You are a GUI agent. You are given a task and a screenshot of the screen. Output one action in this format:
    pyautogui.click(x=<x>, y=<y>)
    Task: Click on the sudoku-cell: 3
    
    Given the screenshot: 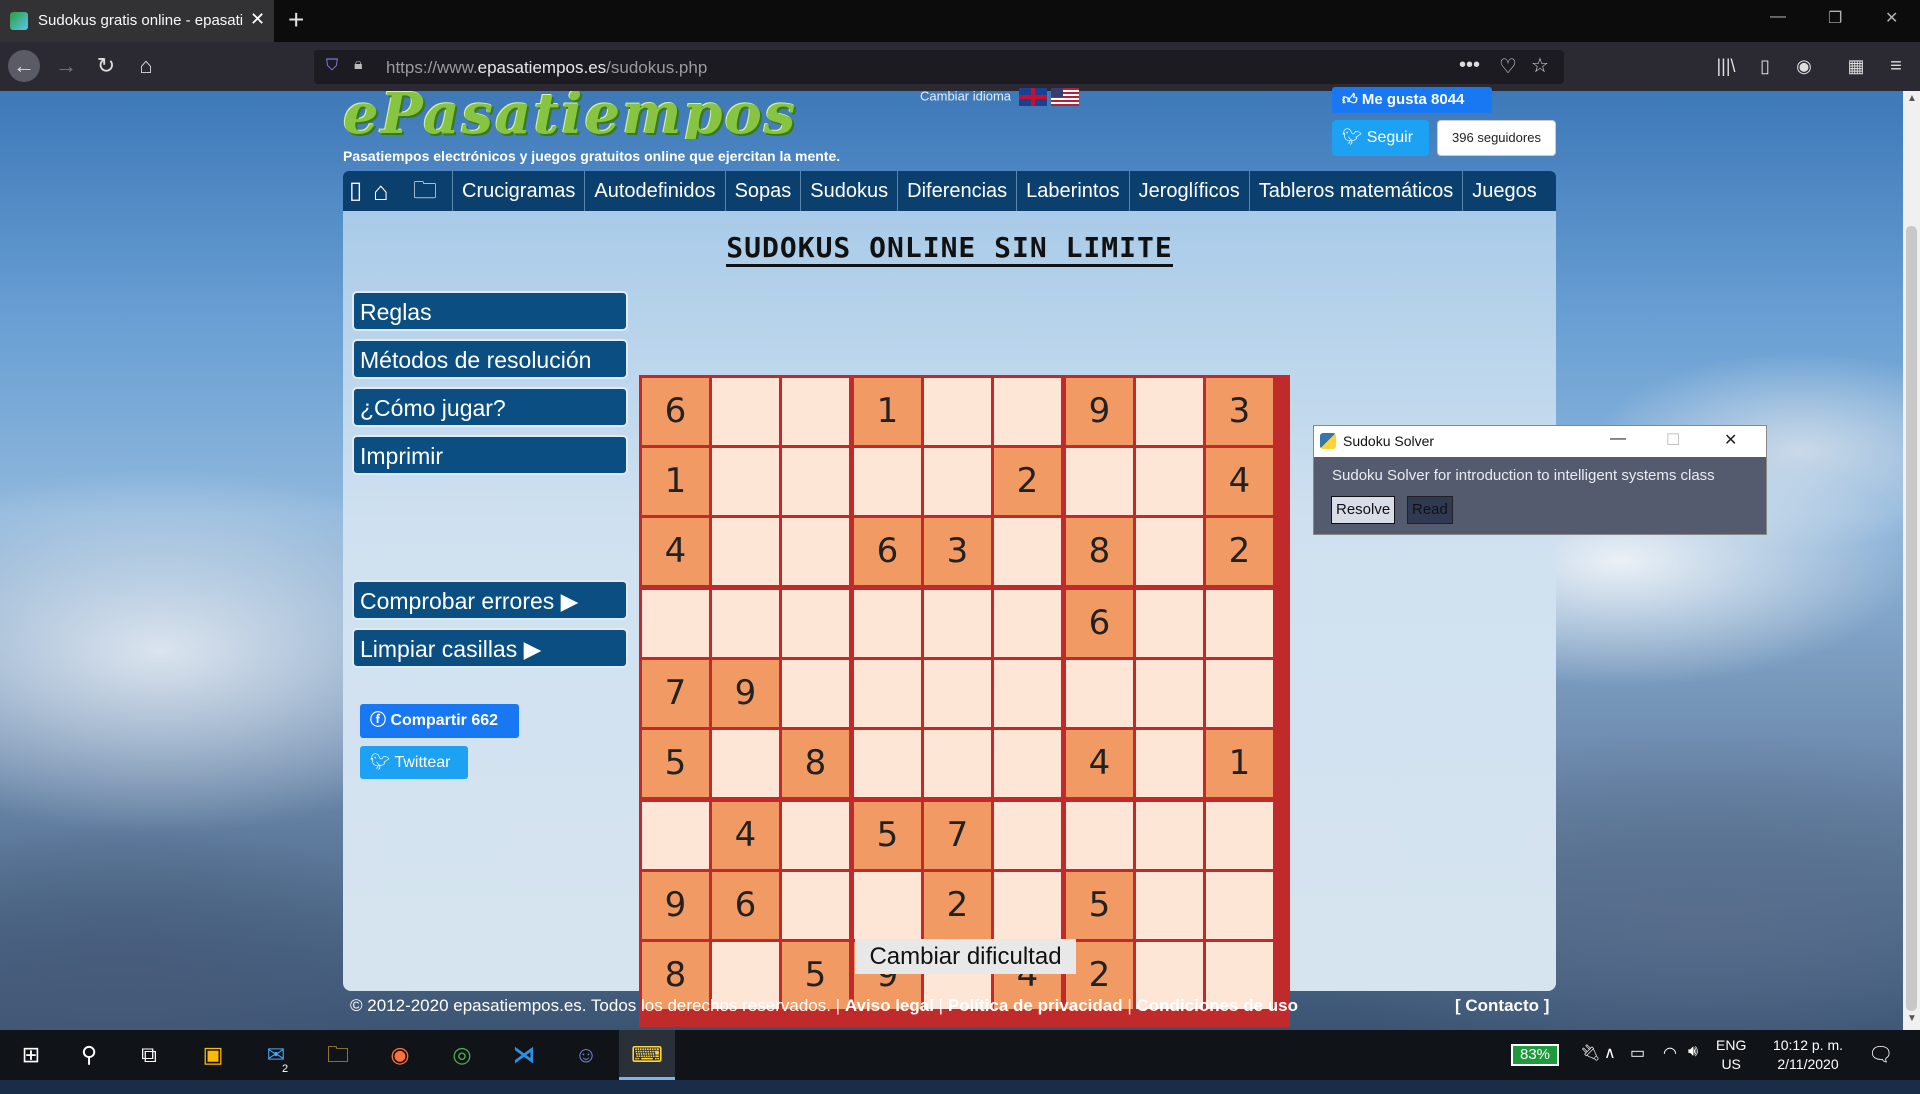 What is the action you would take?
    pyautogui.click(x=957, y=551)
    